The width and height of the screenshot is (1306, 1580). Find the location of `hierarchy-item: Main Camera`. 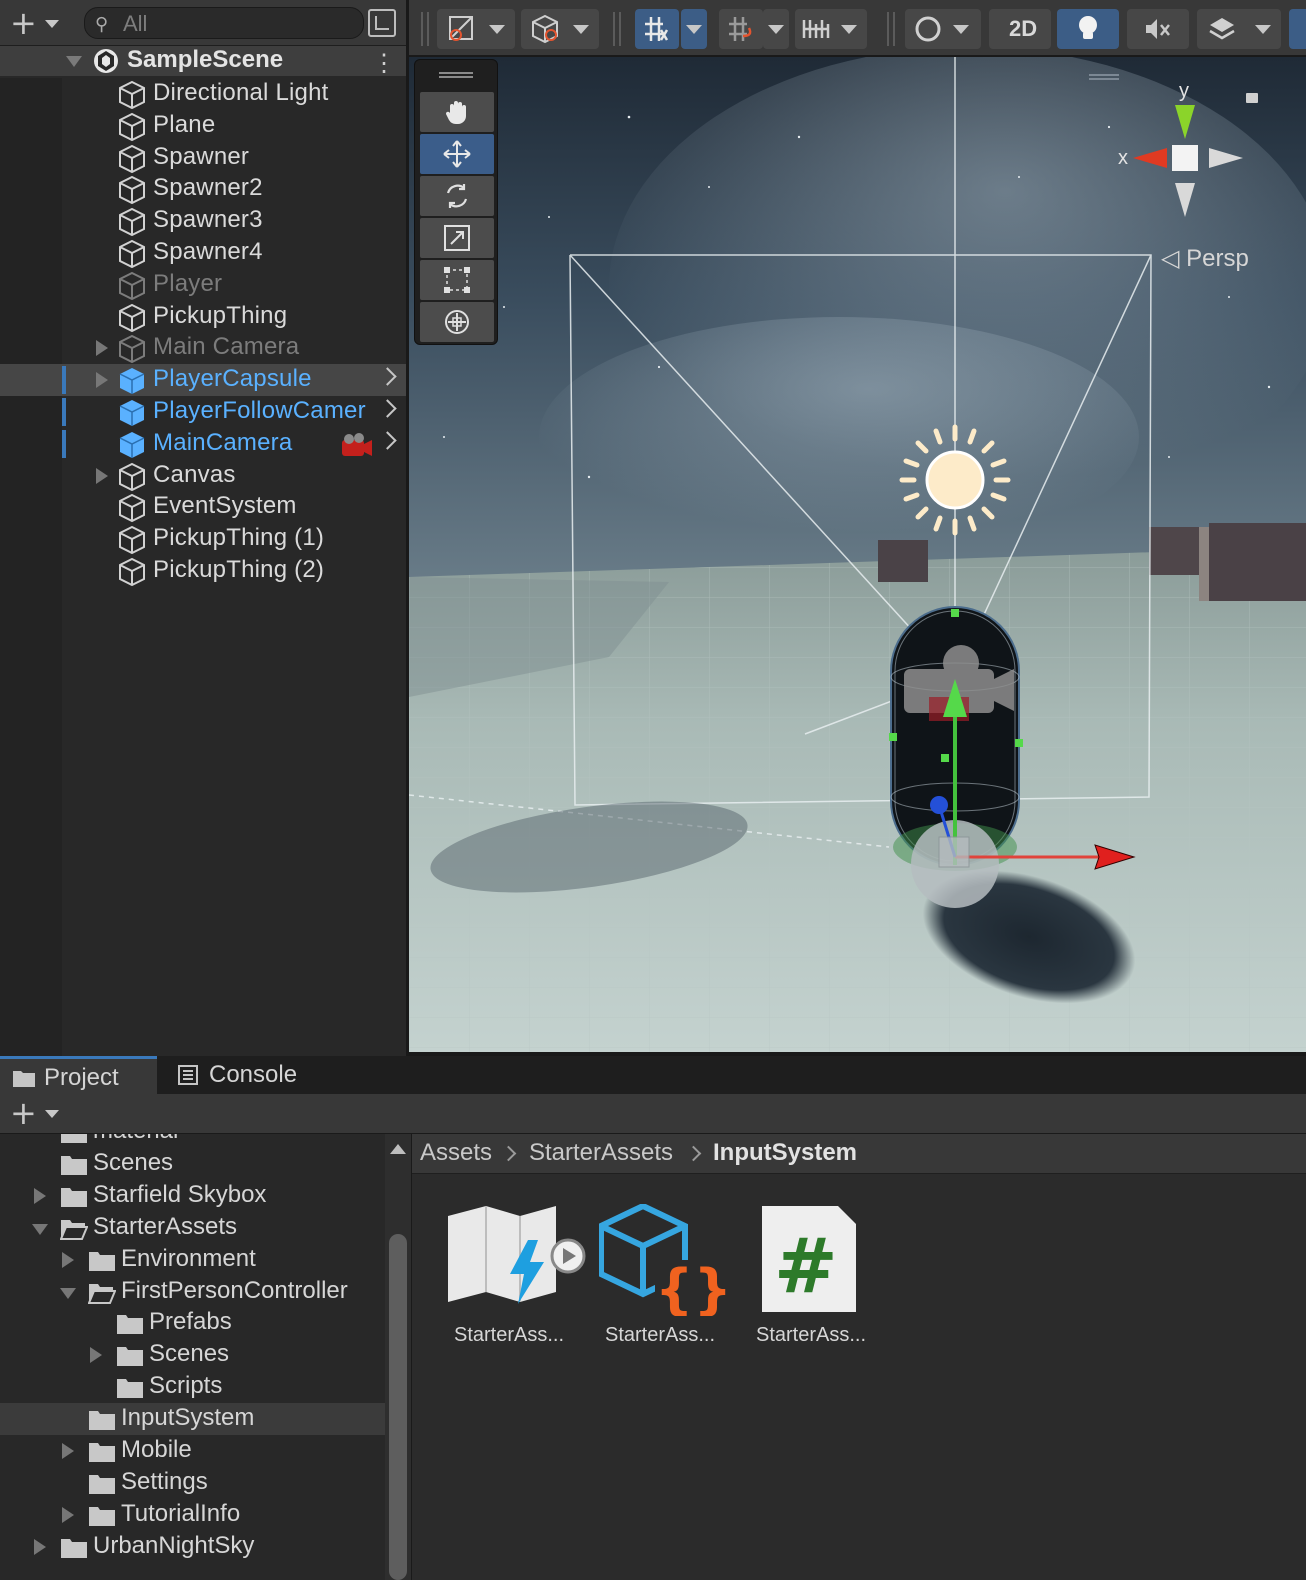

hierarchy-item: Main Camera is located at coordinates (203, 348).